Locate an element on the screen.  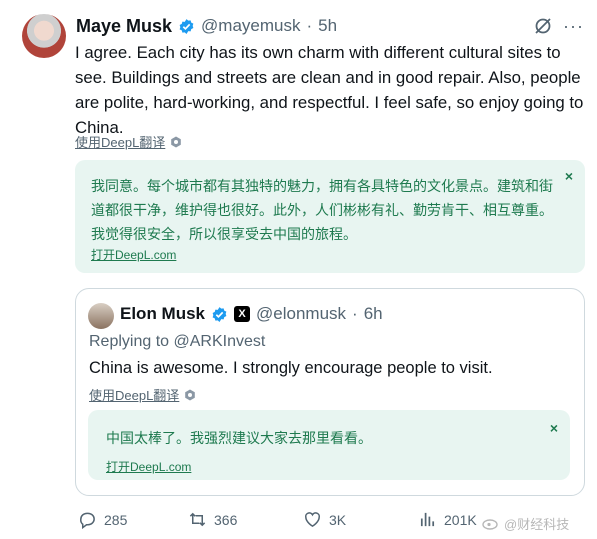
heart-icon is located at coordinates (312, 520).